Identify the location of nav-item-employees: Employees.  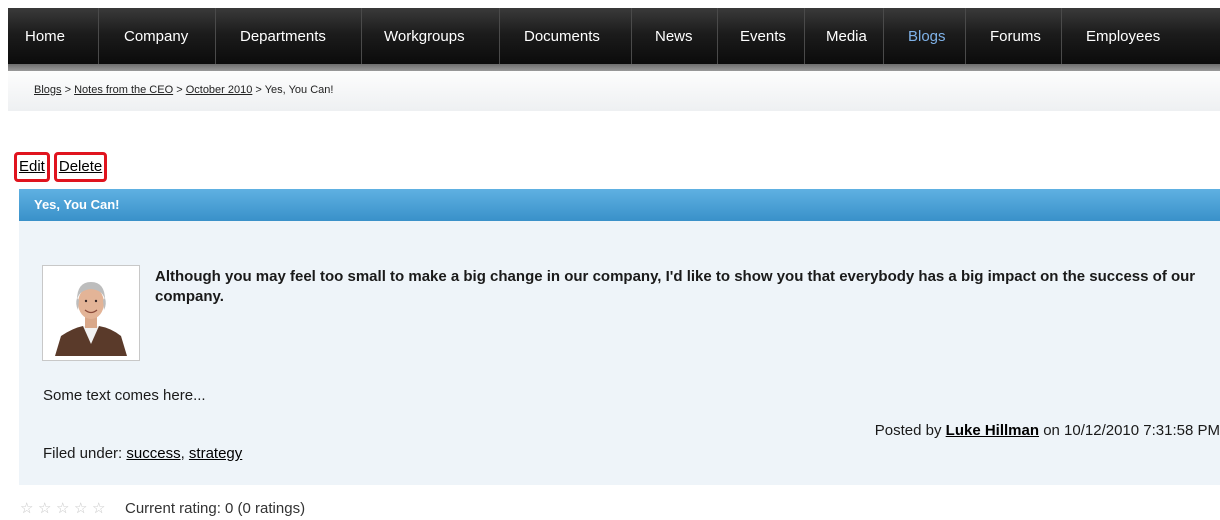
(1141, 36).